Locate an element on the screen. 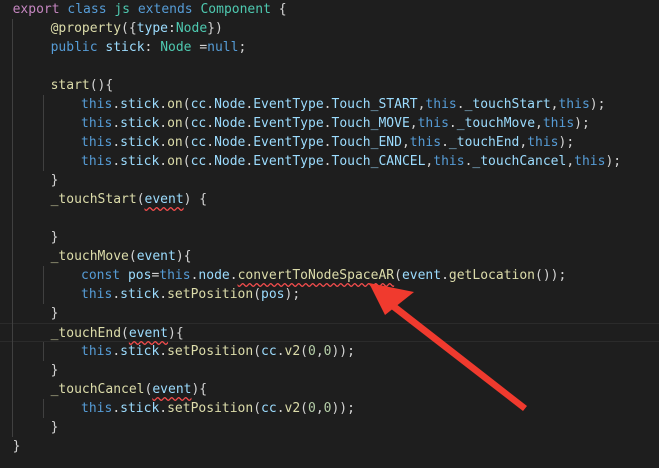 Image resolution: width=659 pixels, height=468 pixels. code-token: getLocation is located at coordinates (491, 275).